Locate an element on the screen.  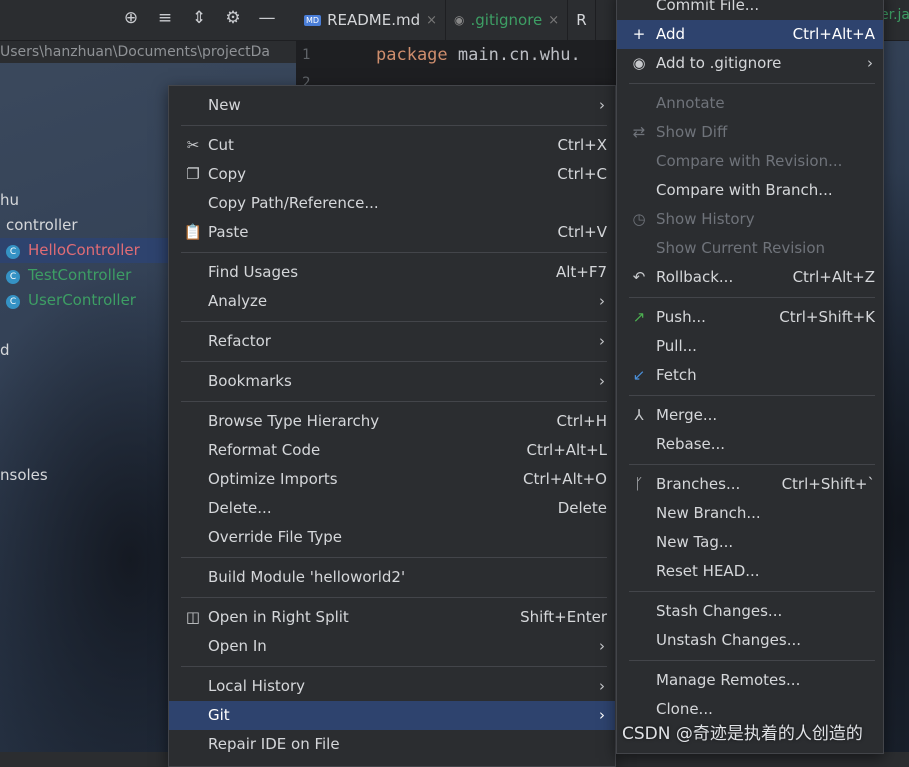
tab-label: .gitignore is located at coordinates (506, 20).